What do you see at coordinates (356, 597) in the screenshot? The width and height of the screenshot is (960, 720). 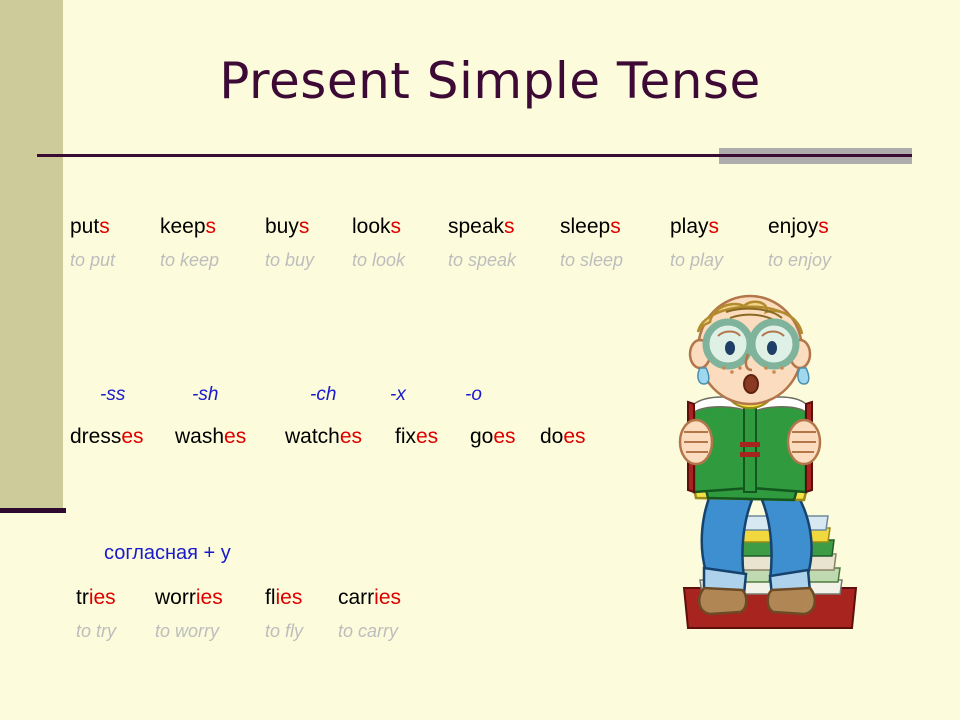 I see `verb-stem: carr` at bounding box center [356, 597].